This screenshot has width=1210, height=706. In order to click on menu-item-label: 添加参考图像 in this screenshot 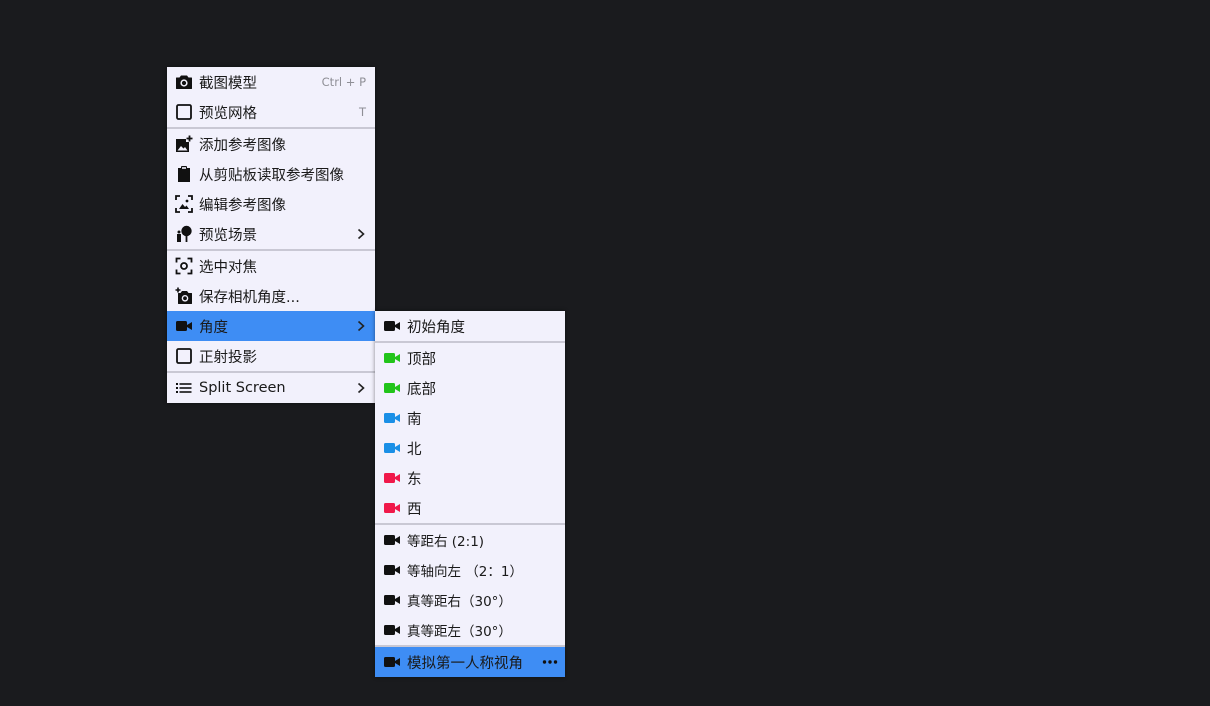, I will do `click(242, 145)`.